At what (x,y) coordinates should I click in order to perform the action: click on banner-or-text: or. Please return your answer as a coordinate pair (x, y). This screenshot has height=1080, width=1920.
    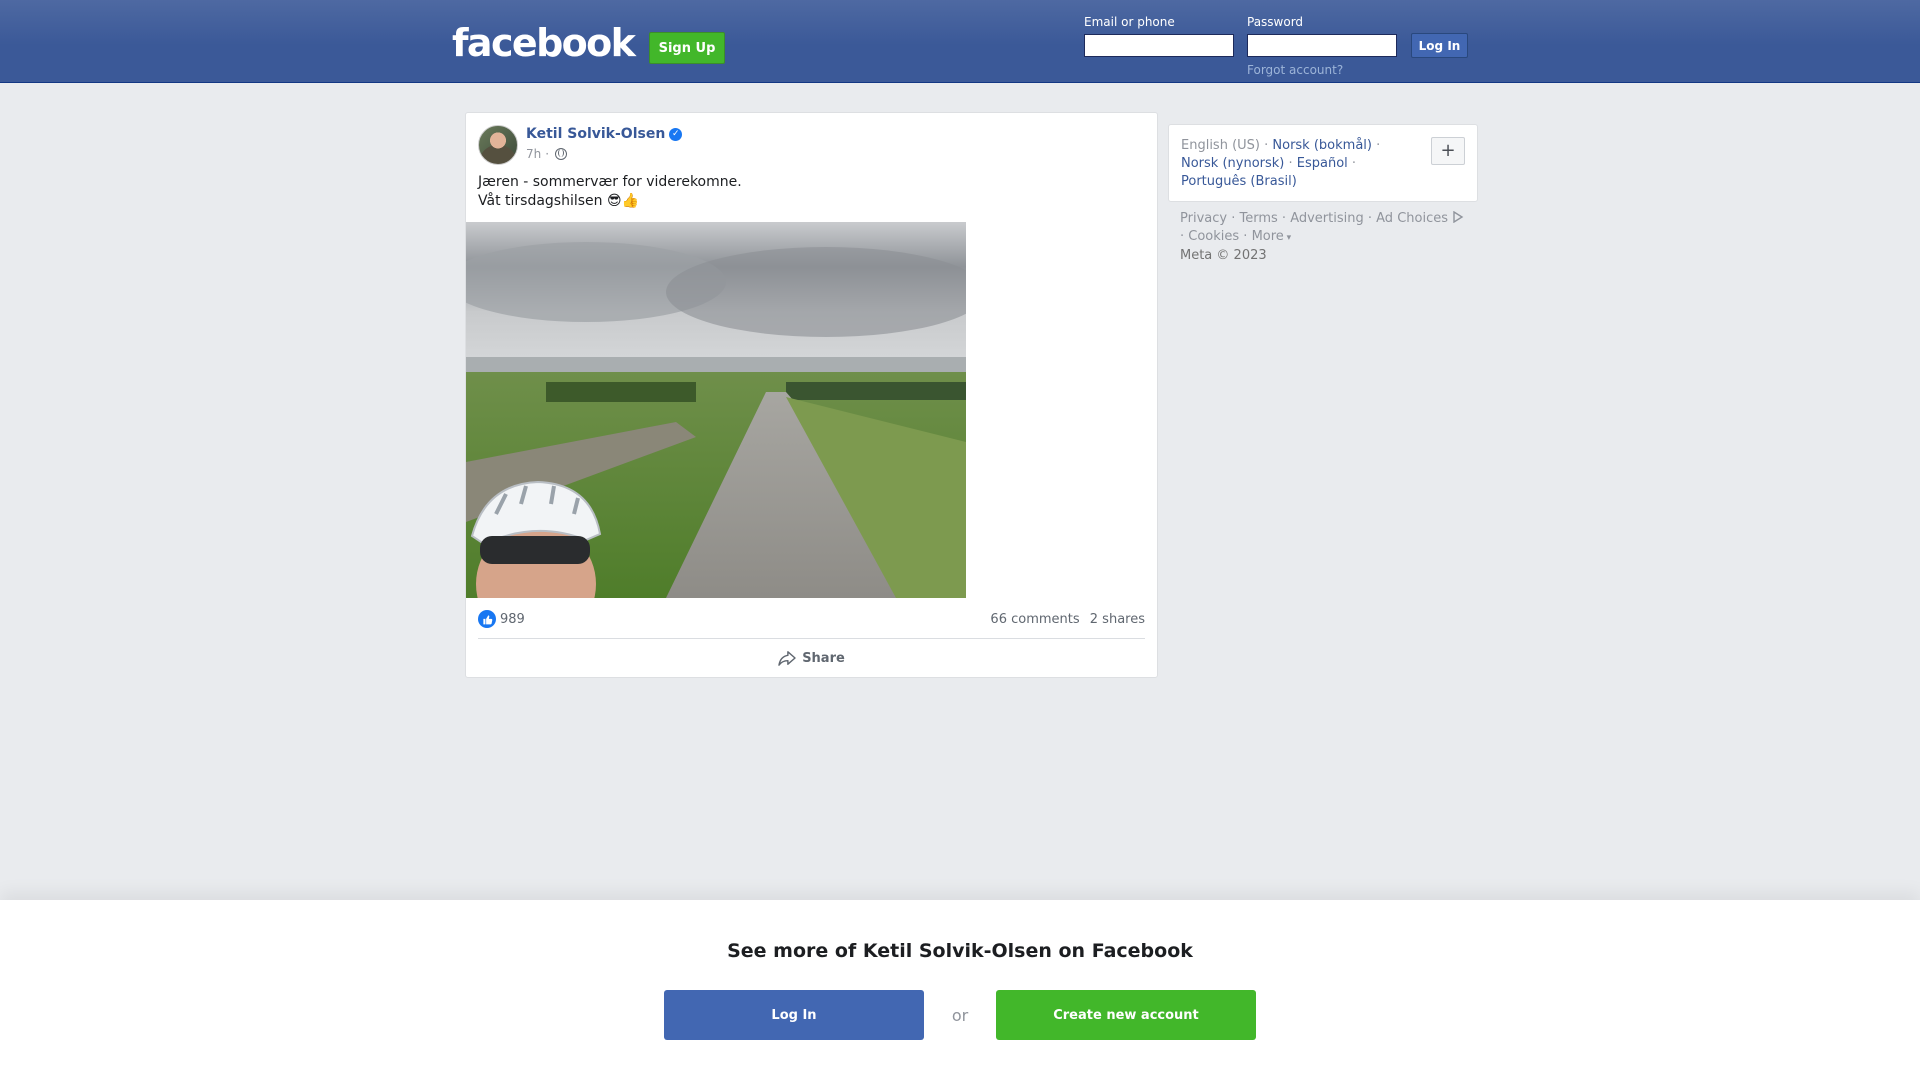
    Looking at the image, I should click on (960, 1015).